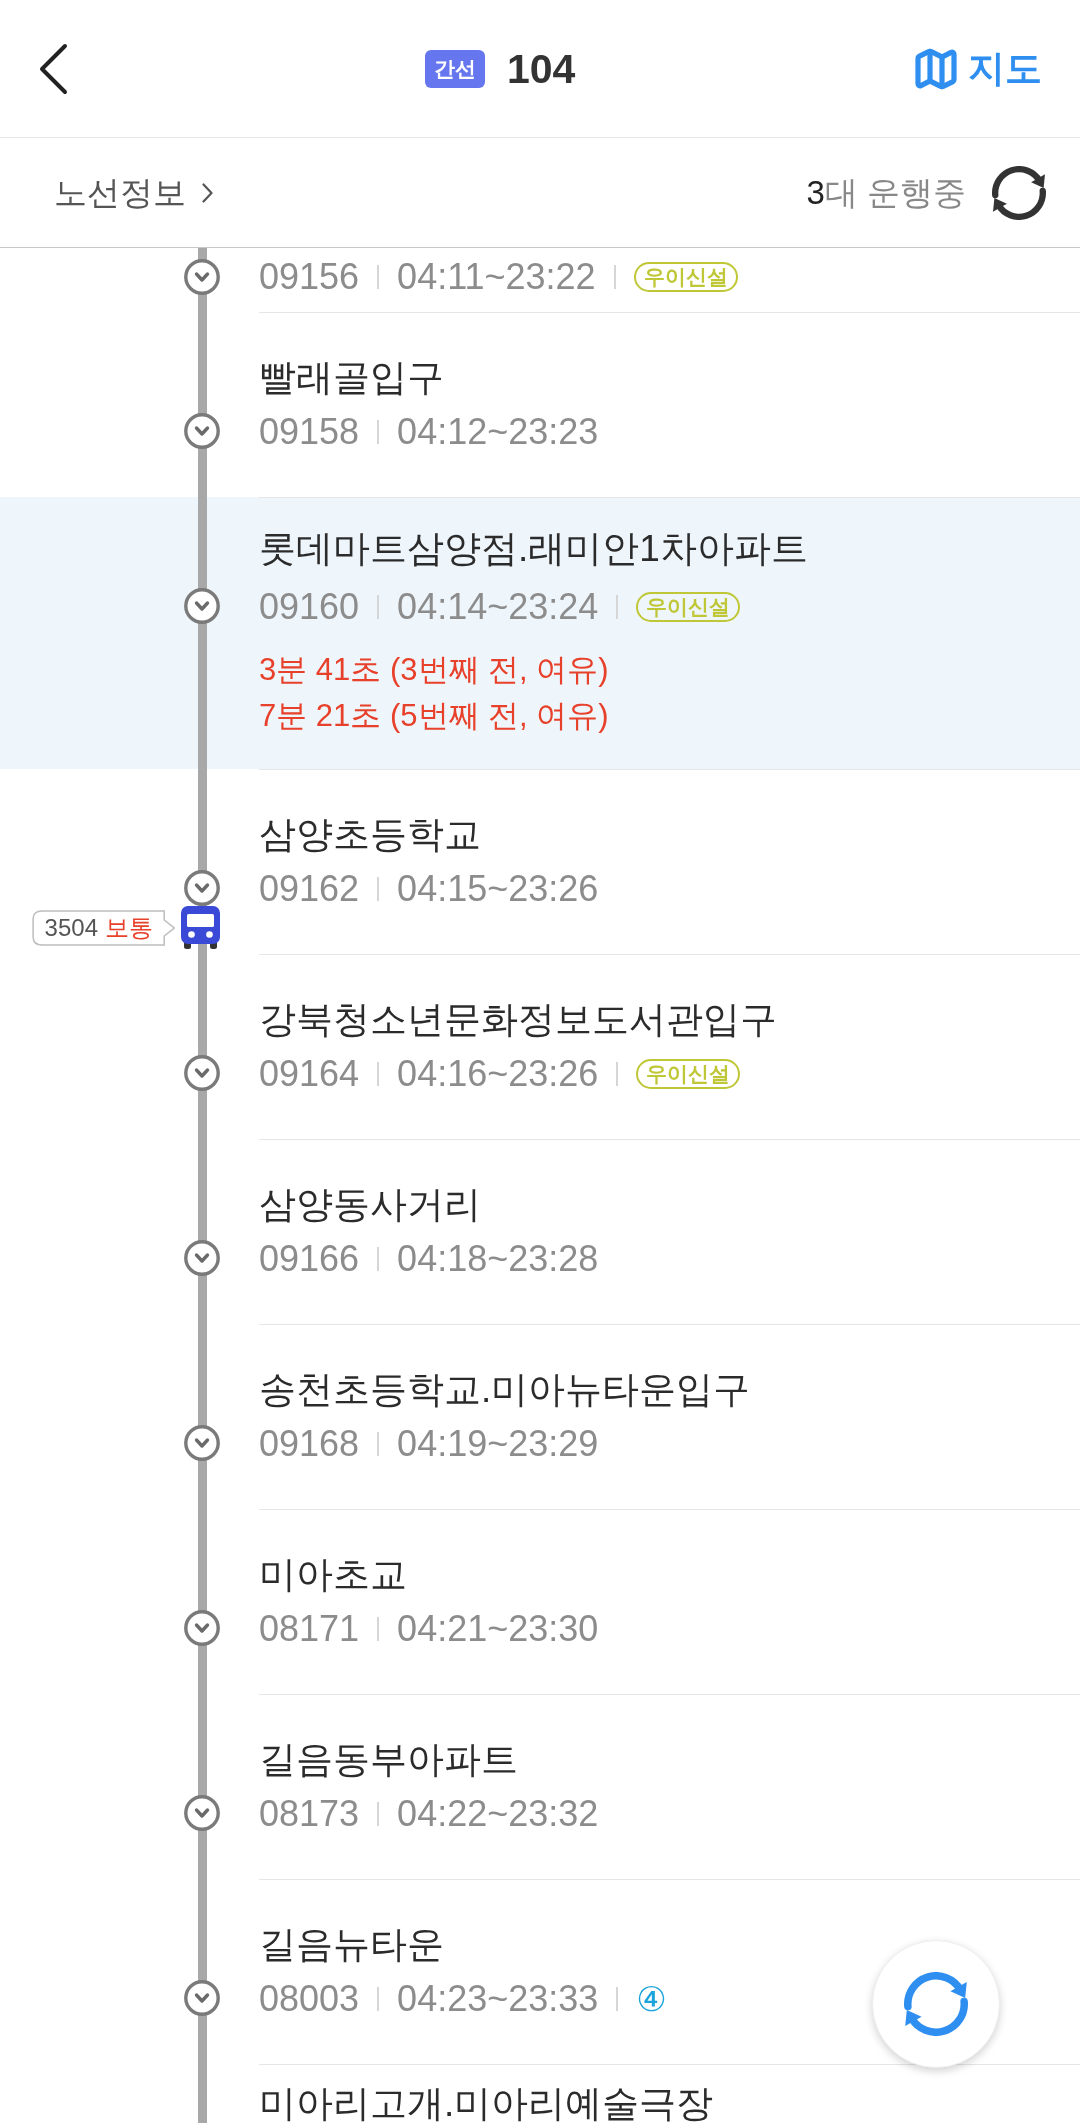 Image resolution: width=1080 pixels, height=2123 pixels. What do you see at coordinates (533, 549) in the screenshot?
I see `stop-name: 롯데마트삼양점.래미안1차아파트` at bounding box center [533, 549].